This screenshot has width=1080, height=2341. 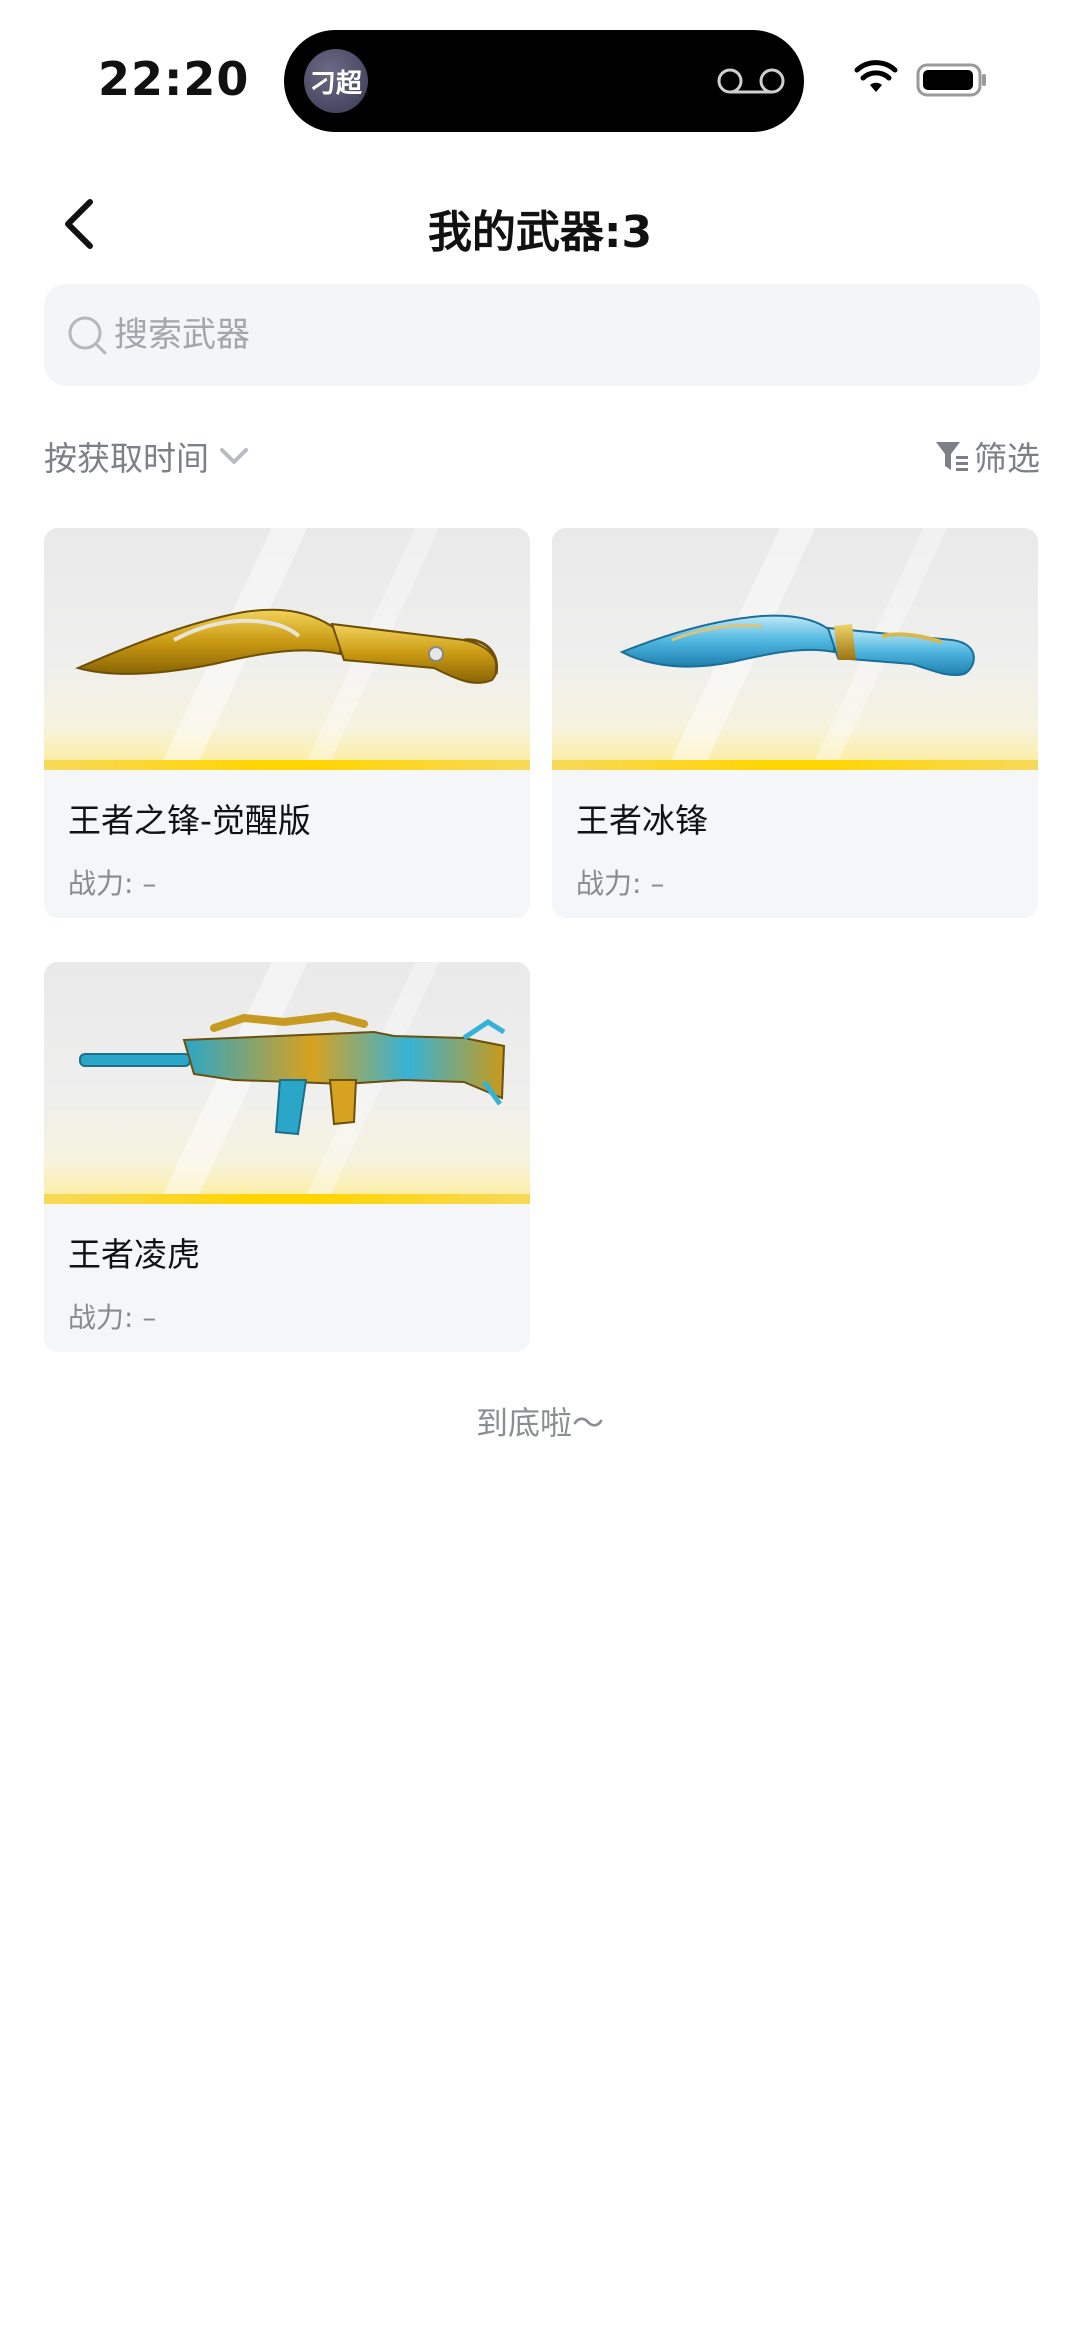 What do you see at coordinates (542, 456) in the screenshot?
I see `toolbar: 按获取时间 筛选` at bounding box center [542, 456].